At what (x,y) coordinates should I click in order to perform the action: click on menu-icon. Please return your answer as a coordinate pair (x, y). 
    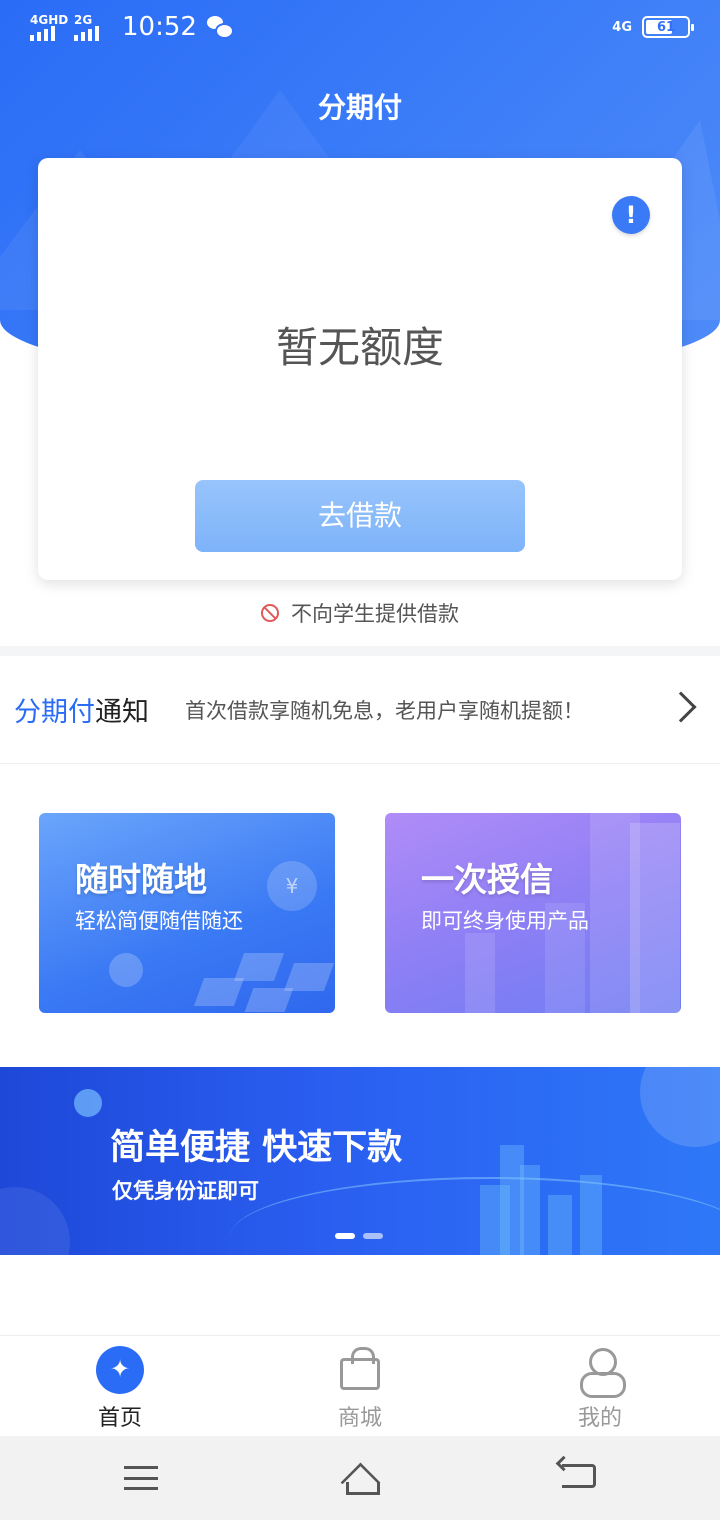
    Looking at the image, I should click on (141, 1478).